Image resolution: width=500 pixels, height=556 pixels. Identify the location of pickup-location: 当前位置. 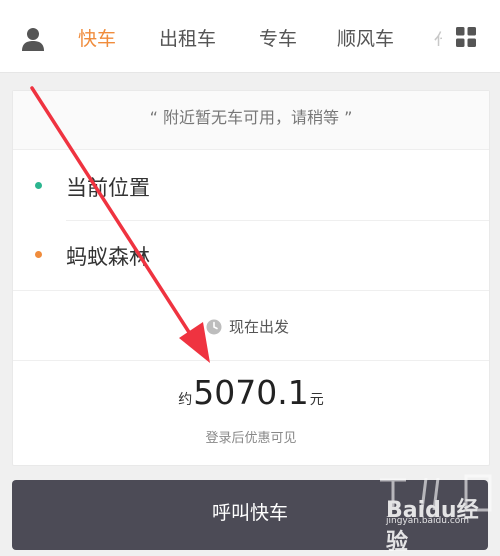
(108, 187).